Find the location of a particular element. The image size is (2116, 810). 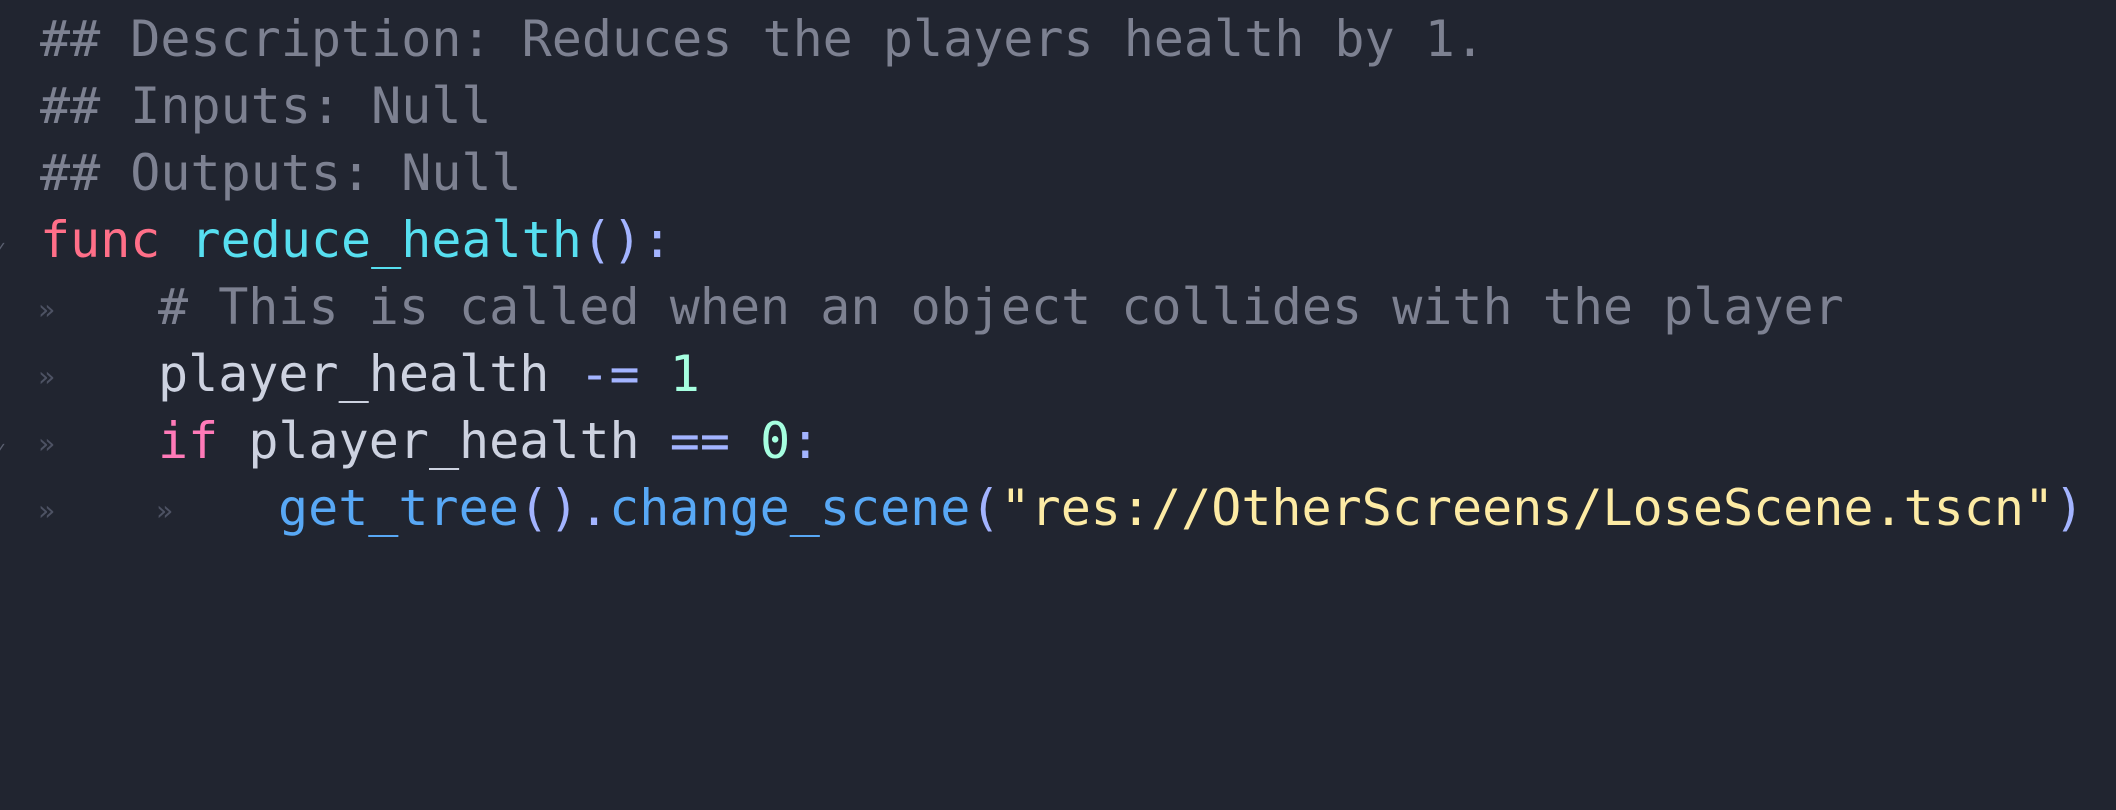

operator: == is located at coordinates (699, 441).